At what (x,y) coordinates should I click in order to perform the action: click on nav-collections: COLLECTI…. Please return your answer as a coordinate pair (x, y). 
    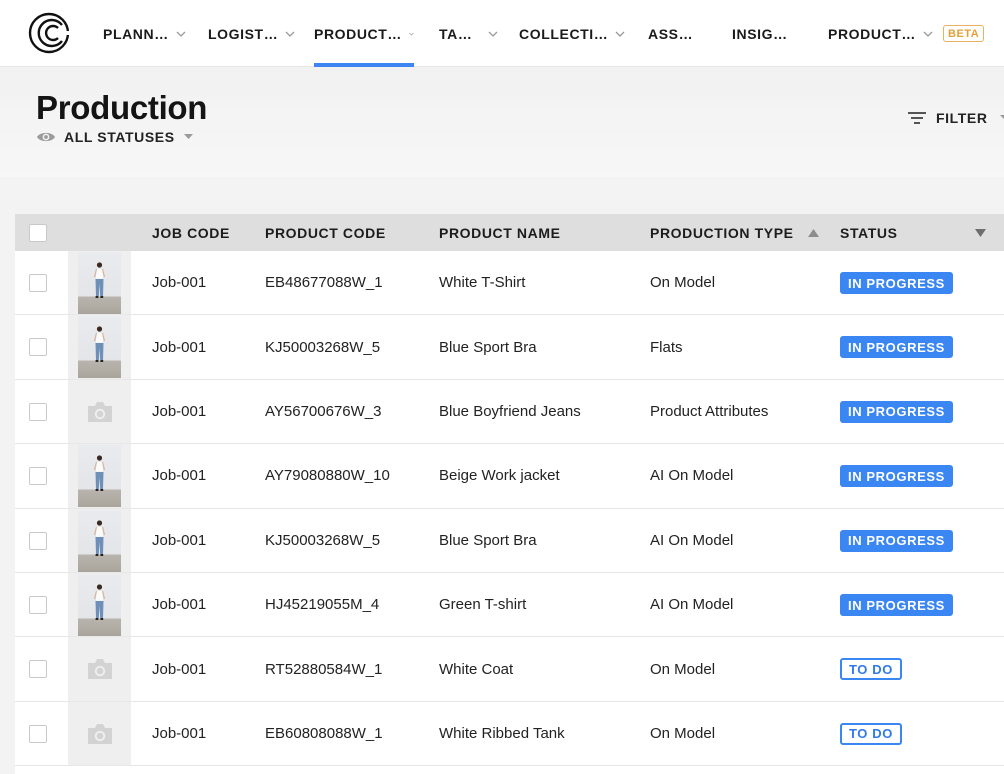
    Looking at the image, I should click on (572, 33).